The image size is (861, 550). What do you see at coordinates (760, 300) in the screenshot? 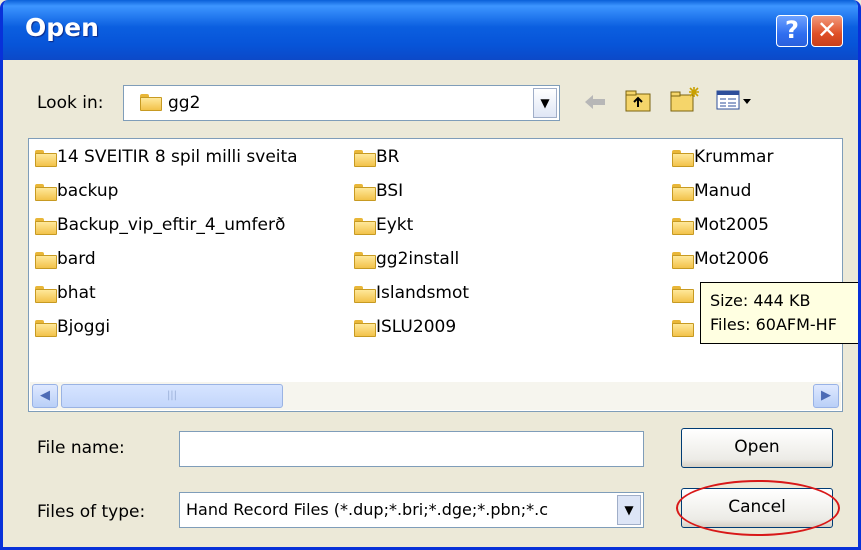
I see `tooltip-size: Size: 444 KB` at bounding box center [760, 300].